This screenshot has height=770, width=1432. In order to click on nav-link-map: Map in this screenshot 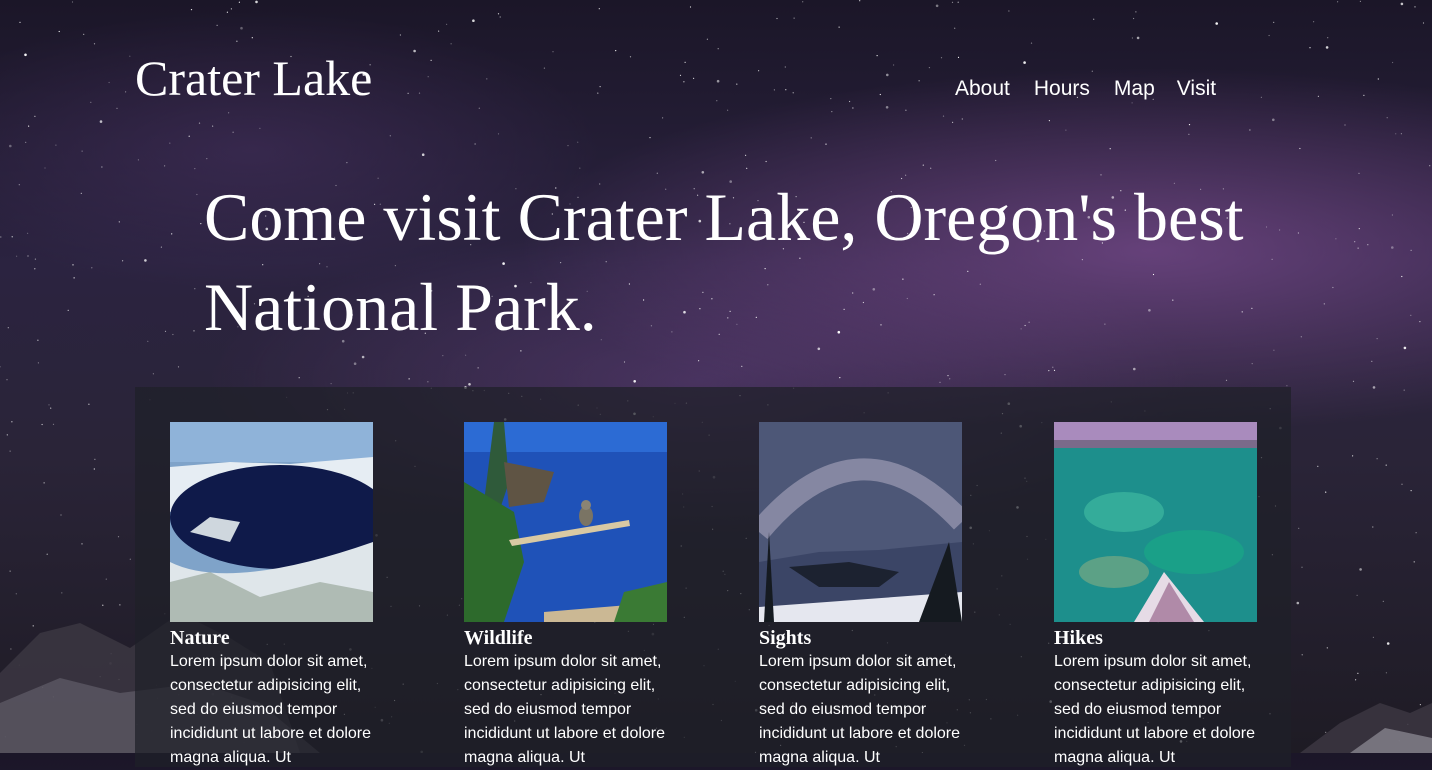, I will do `click(1134, 89)`.